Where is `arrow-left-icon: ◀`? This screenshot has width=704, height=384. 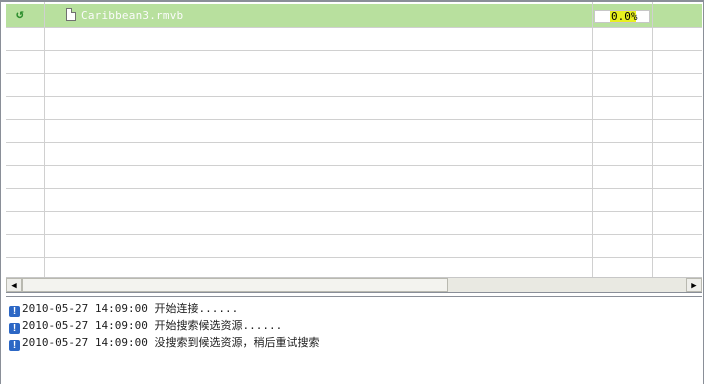 arrow-left-icon: ◀ is located at coordinates (14, 286).